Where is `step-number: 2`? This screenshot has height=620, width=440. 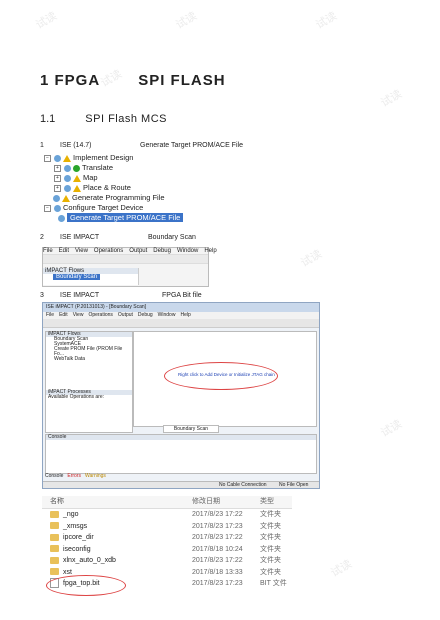
step-number: 2 is located at coordinates (42, 237).